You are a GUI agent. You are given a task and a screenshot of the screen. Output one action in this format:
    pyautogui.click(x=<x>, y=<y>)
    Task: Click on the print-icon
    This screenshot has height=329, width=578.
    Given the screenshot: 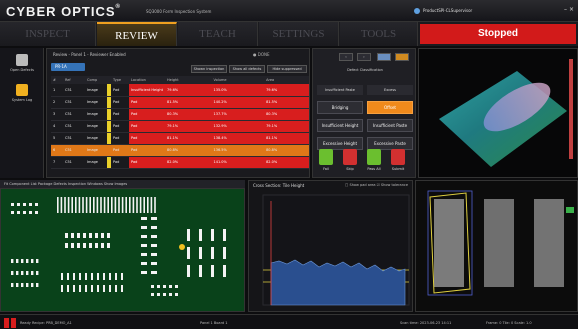 What is the action you would take?
    pyautogui.click(x=402, y=57)
    